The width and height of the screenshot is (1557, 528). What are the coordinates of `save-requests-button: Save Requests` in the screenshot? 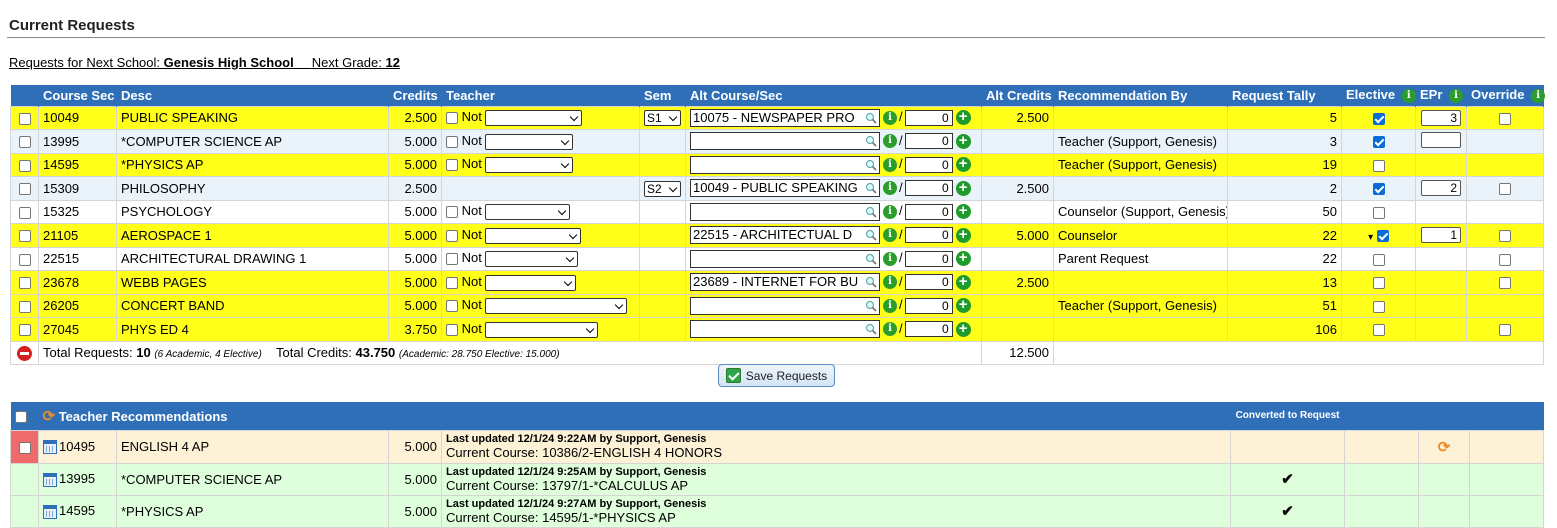 It's located at (776, 375).